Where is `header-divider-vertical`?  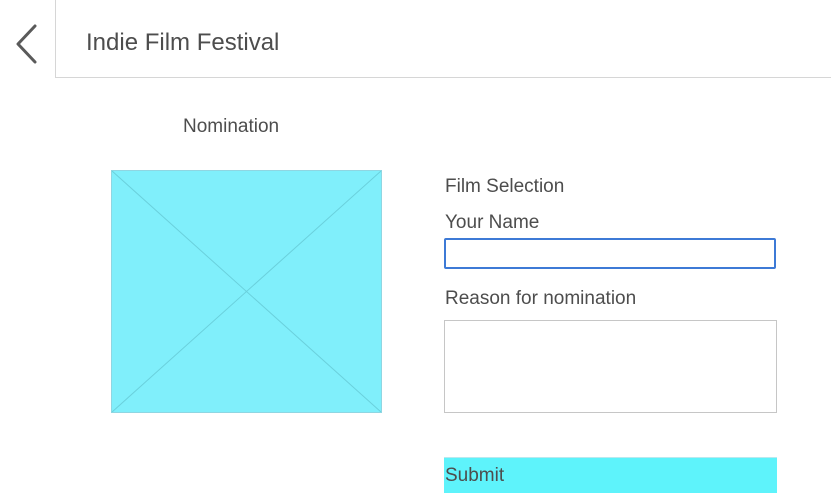 header-divider-vertical is located at coordinates (55, 39).